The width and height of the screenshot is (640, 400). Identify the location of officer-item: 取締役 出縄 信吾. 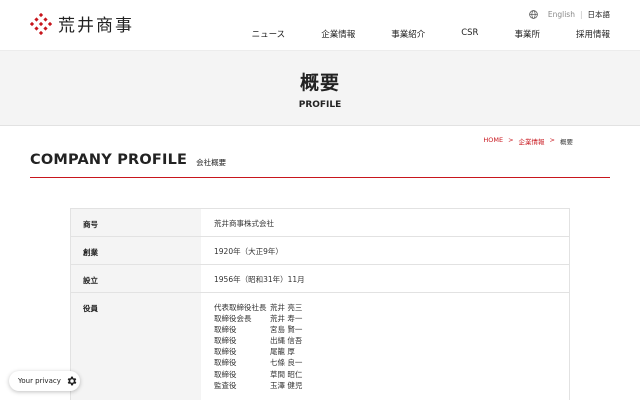
(391, 340).